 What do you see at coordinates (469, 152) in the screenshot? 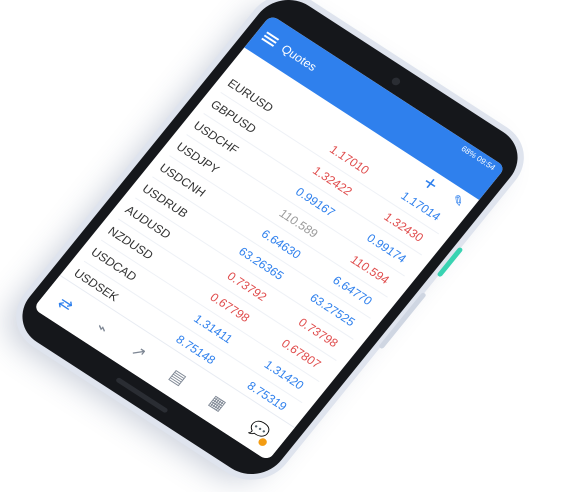
I see `battery-percent: 68%` at bounding box center [469, 152].